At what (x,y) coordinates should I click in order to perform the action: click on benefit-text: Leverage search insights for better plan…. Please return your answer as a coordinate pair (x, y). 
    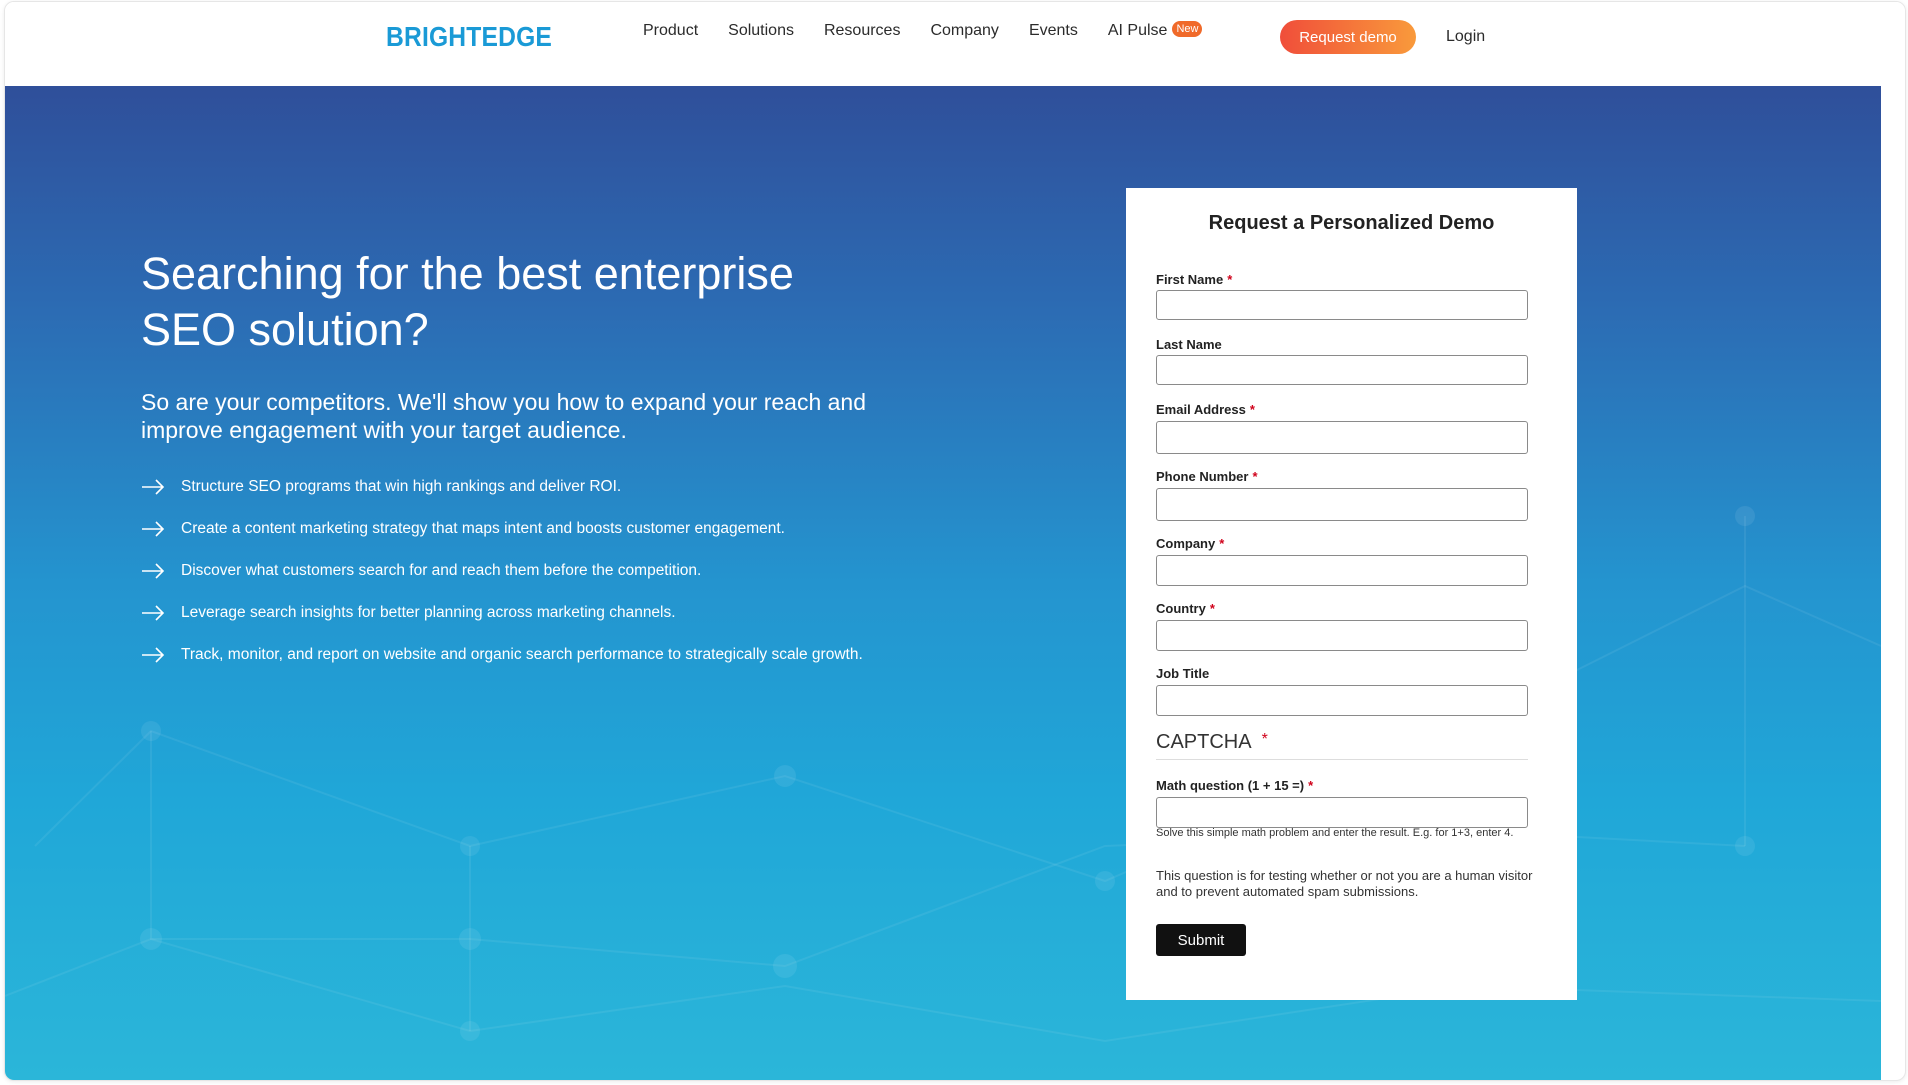
    Looking at the image, I should click on (428, 612).